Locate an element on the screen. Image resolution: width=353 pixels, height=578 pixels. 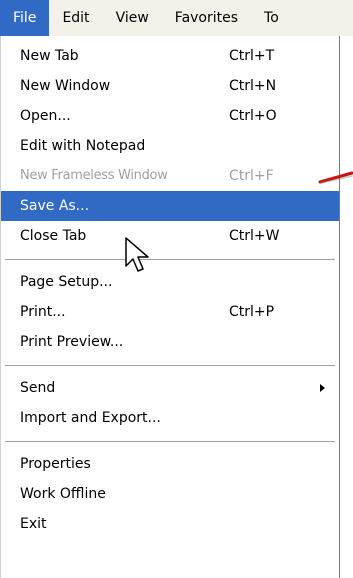
menu-item-open: Open... Ctrl+O is located at coordinates (170, 116).